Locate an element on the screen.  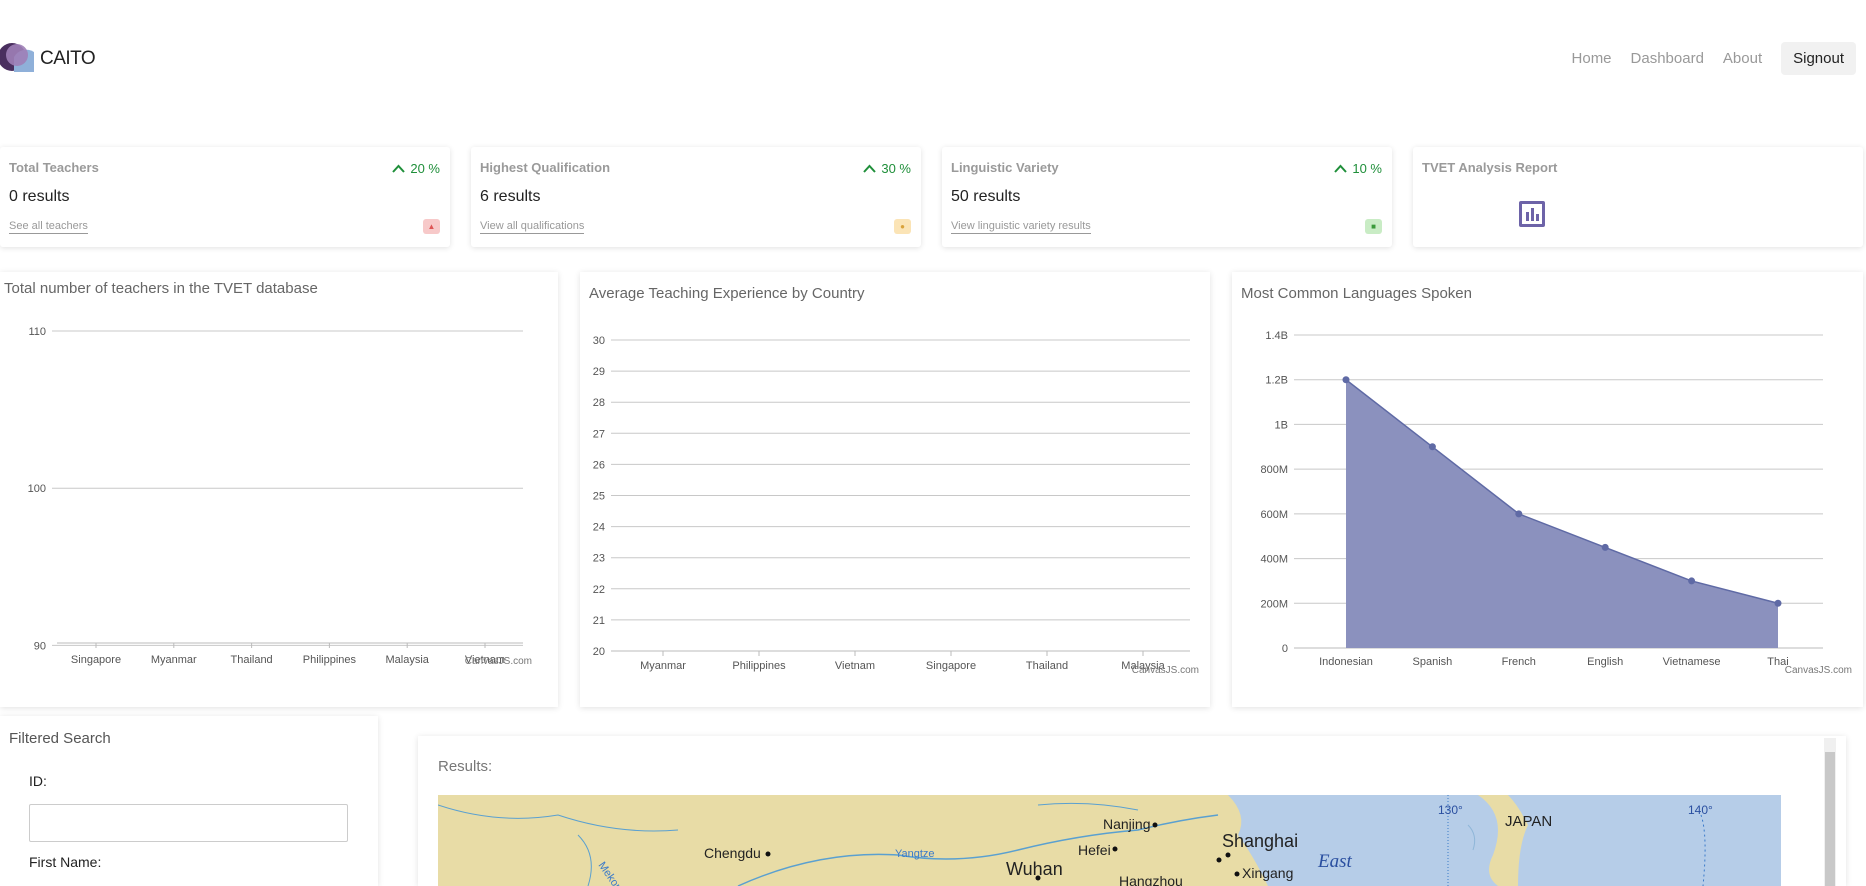
logo-mark-icon is located at coordinates (17, 57).